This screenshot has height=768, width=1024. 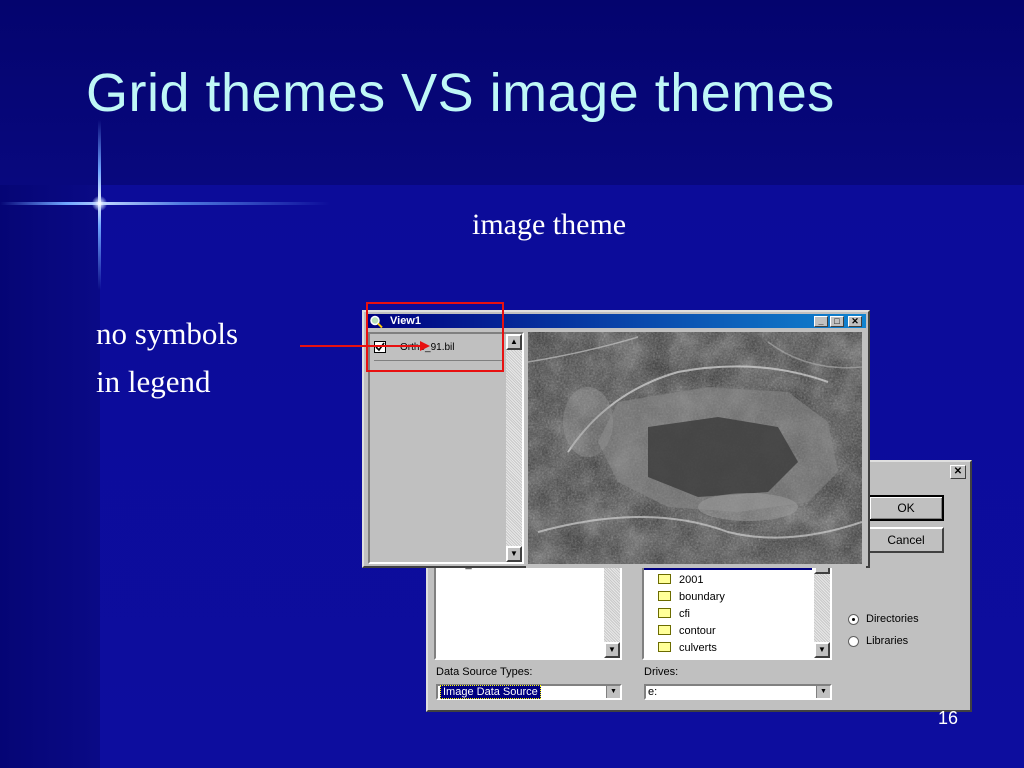 I want to click on decorative-horizontal-line, so click(x=165, y=203).